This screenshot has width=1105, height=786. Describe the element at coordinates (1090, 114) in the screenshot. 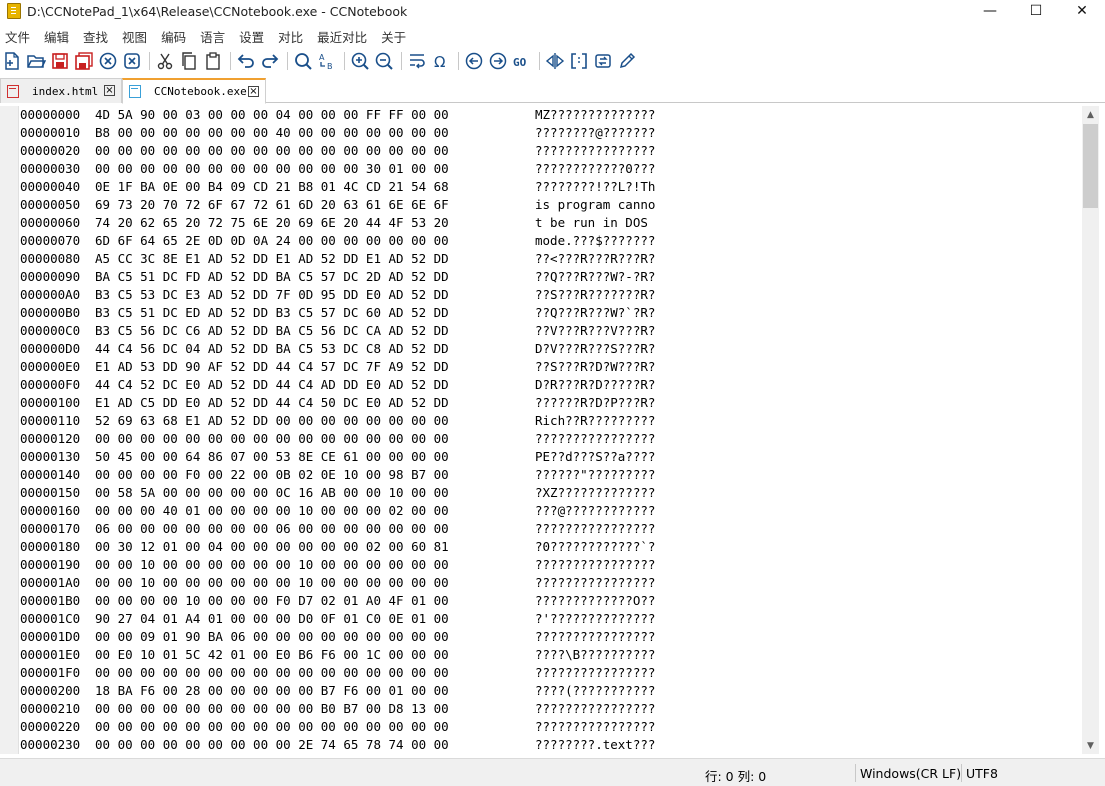

I see `scroll-up-icon: ▲` at that location.